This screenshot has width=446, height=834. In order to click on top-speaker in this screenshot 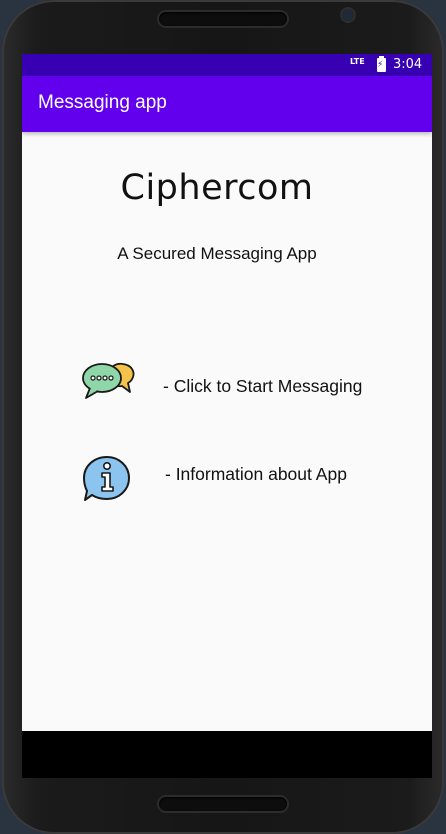, I will do `click(223, 19)`.